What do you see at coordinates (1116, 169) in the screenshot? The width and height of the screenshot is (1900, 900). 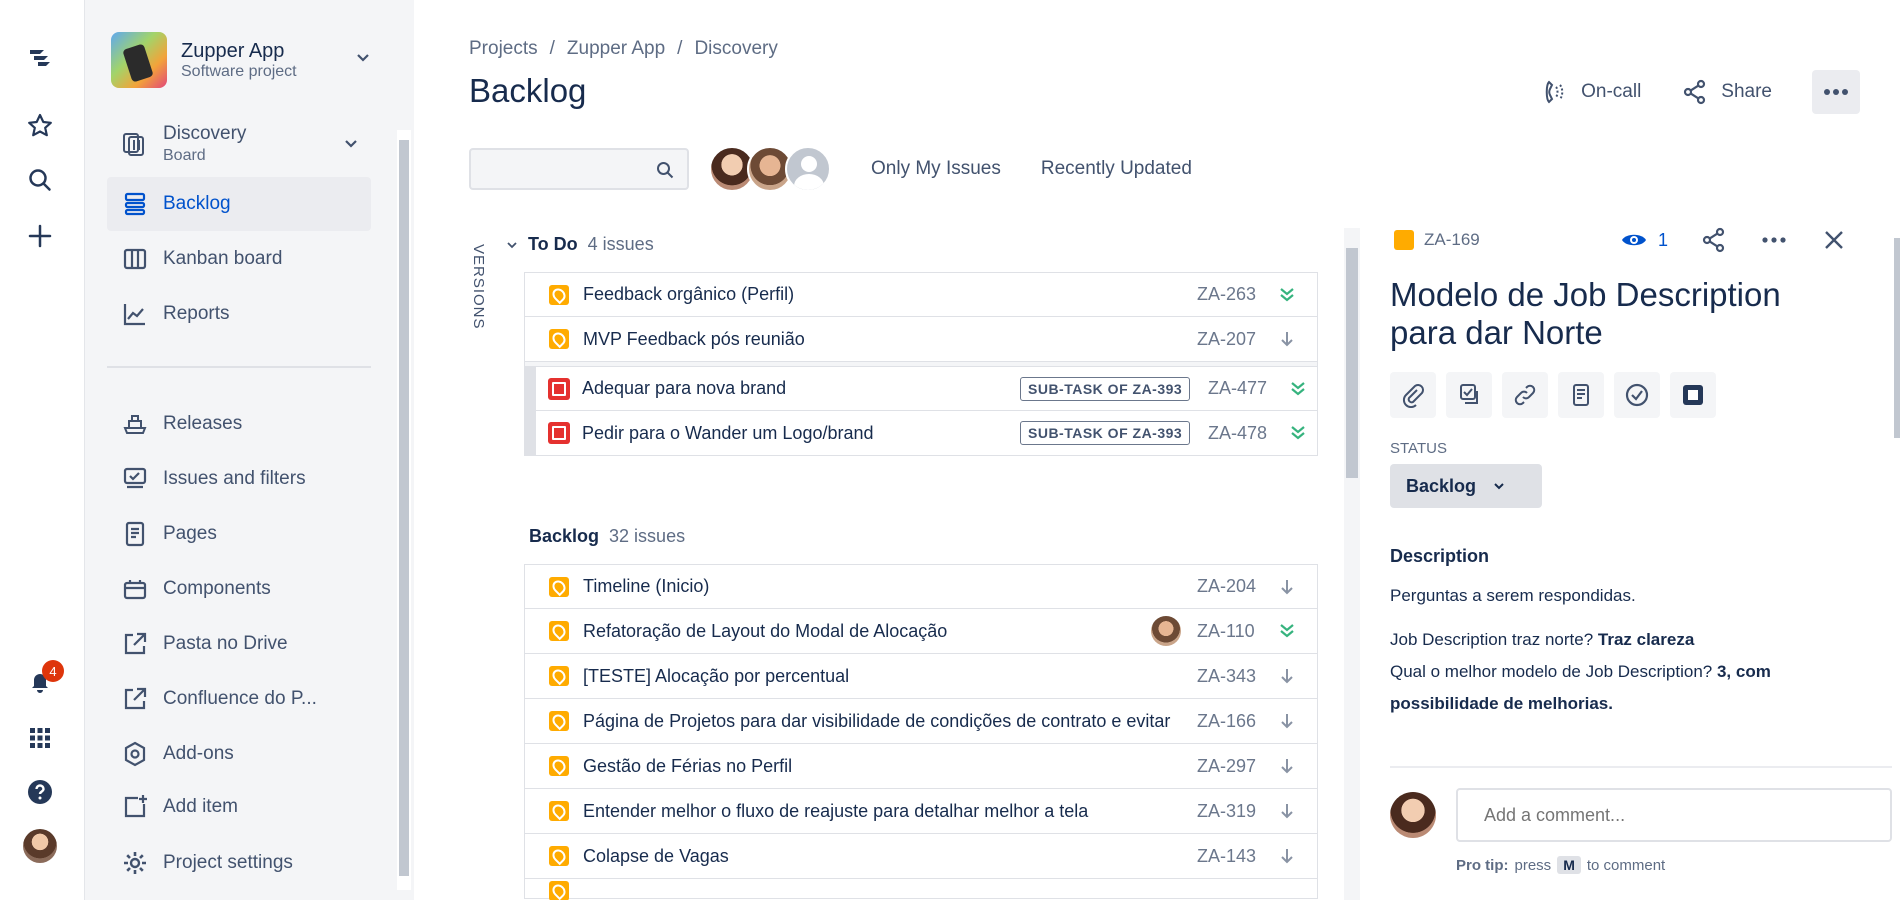 I see `recently-updated-filter: Recently Updated` at bounding box center [1116, 169].